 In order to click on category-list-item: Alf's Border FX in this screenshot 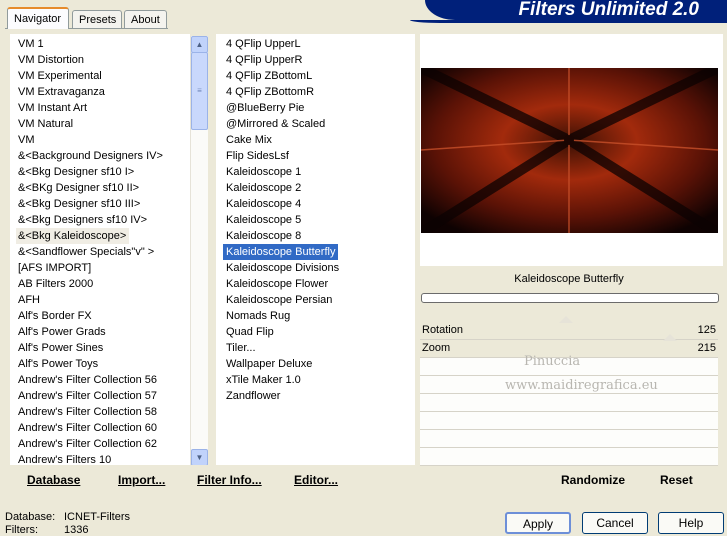, I will do `click(52, 316)`.